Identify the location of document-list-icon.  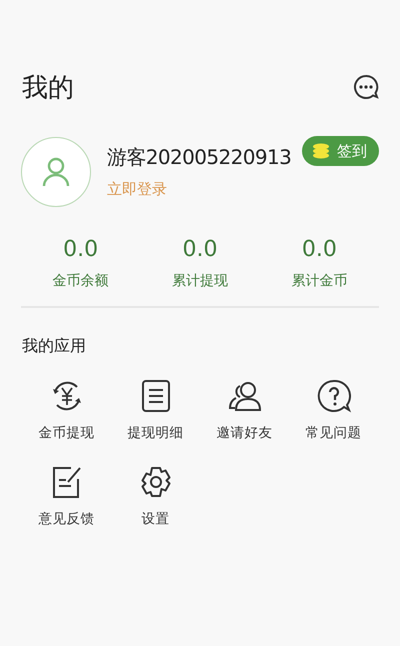
(155, 396).